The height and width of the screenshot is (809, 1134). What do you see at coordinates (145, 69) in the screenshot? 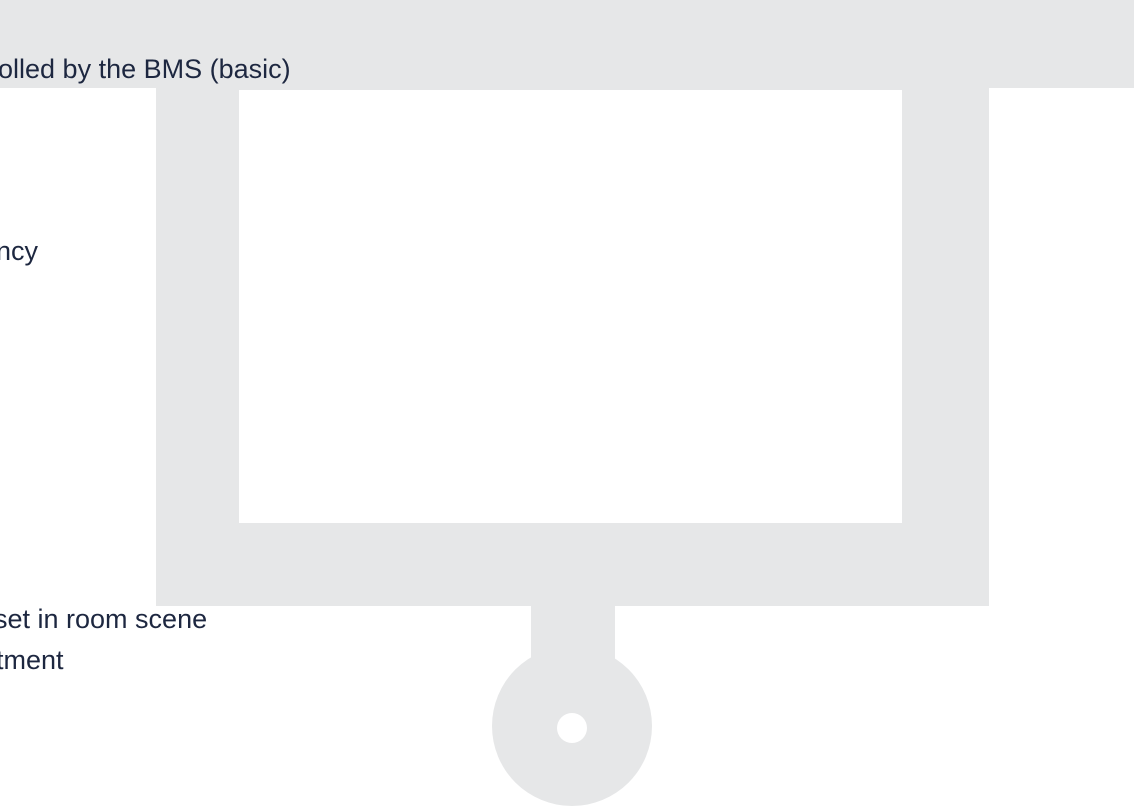
I see `text-line-bms-control: olled by the BMS (basic)` at bounding box center [145, 69].